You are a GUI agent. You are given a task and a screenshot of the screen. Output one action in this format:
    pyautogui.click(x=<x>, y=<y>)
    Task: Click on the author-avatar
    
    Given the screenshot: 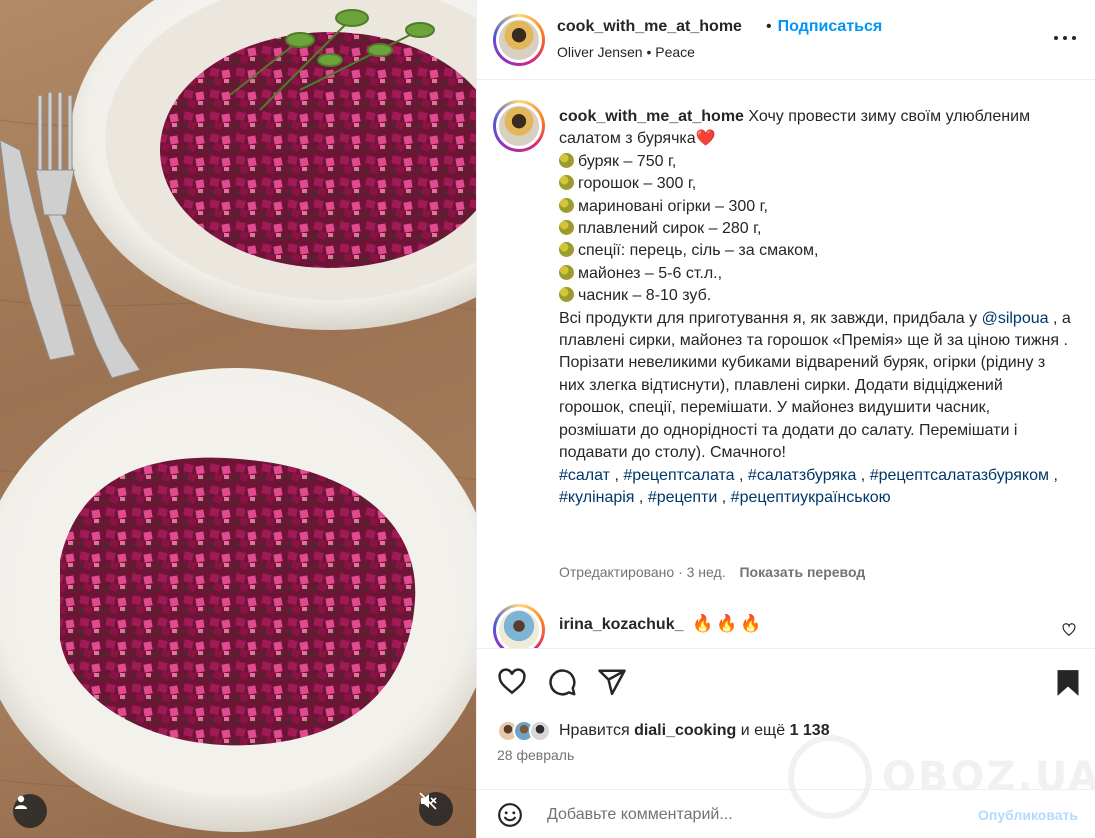 What is the action you would take?
    pyautogui.click(x=519, y=40)
    